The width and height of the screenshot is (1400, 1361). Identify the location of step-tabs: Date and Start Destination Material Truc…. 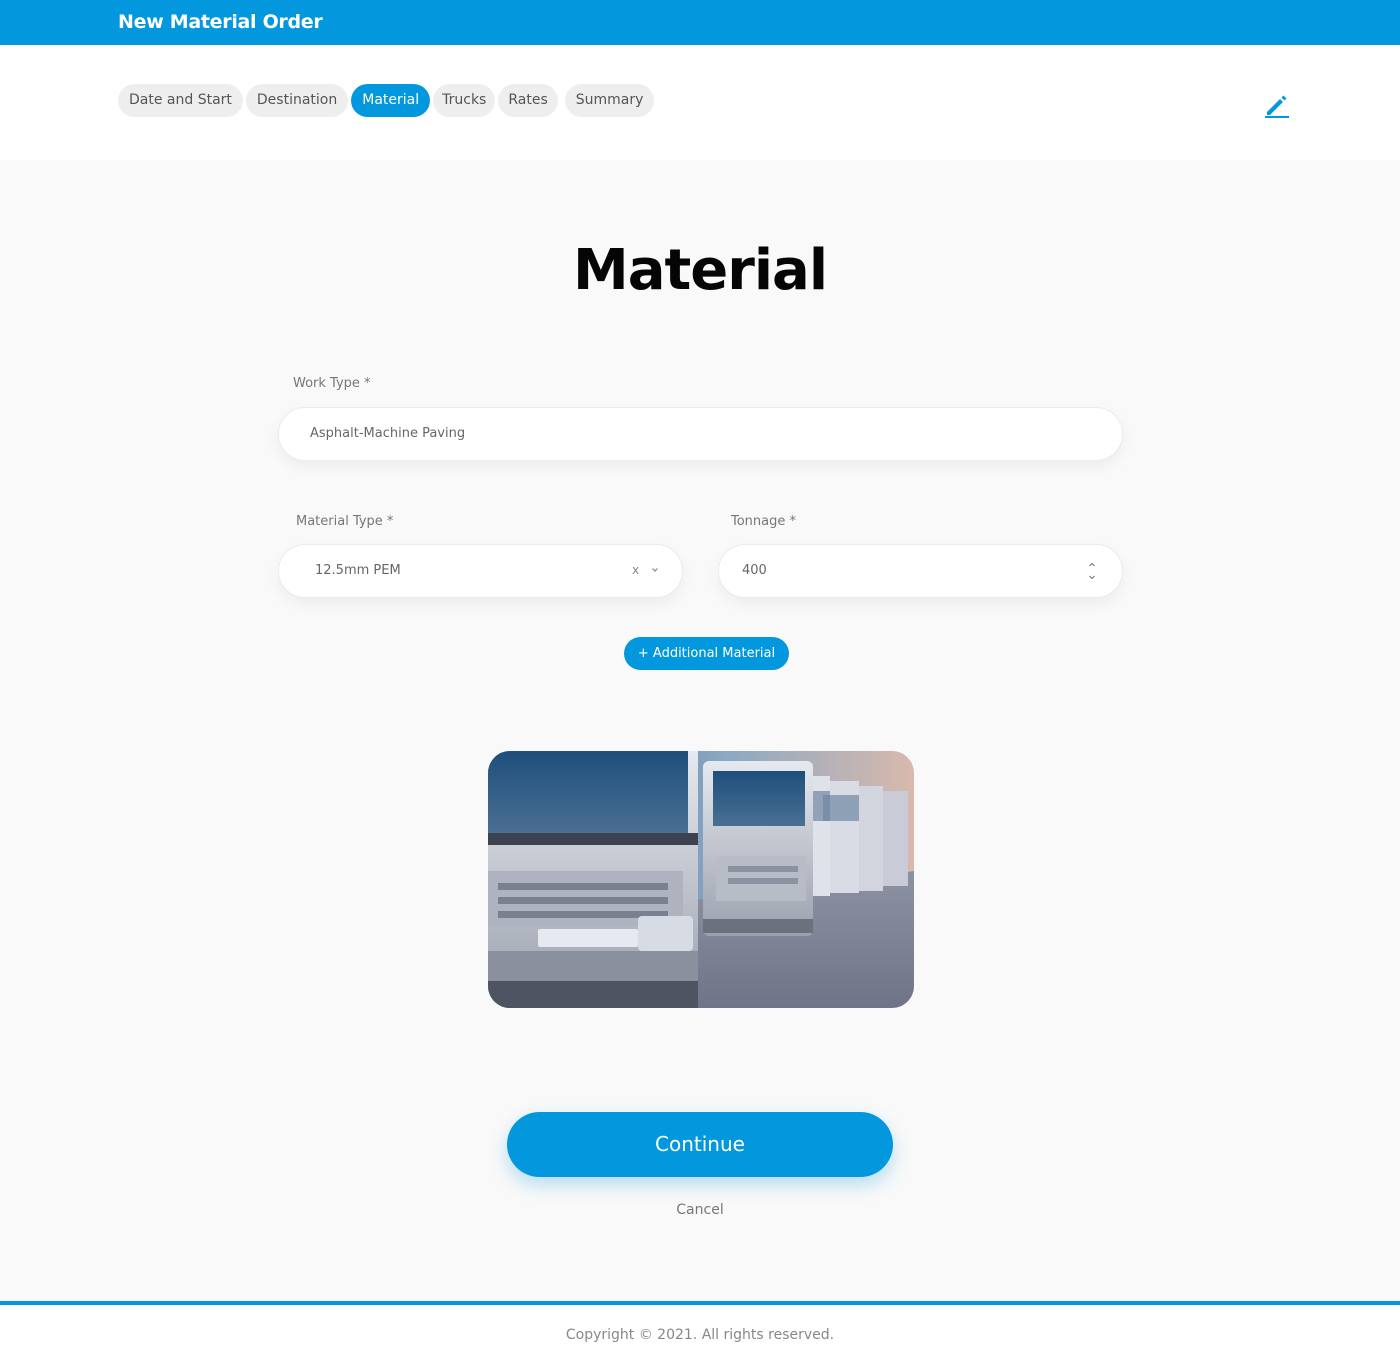
(386, 100).